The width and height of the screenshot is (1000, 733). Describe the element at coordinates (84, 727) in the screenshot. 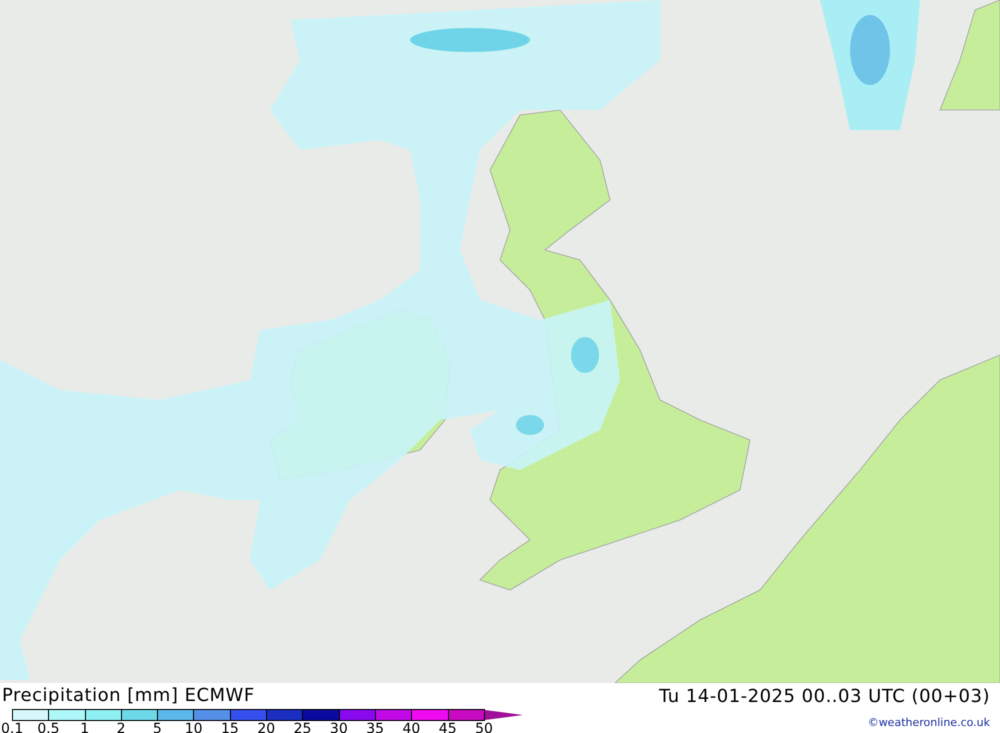

I see `scale-label: 1` at that location.